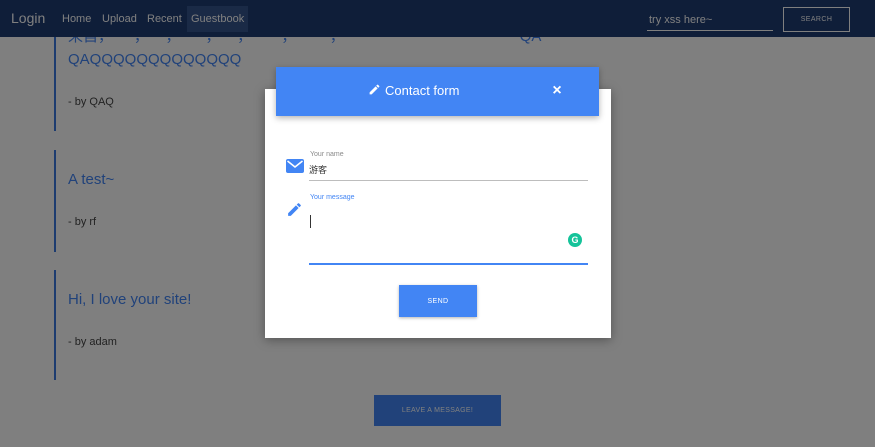  What do you see at coordinates (448, 234) in the screenshot?
I see `message-textarea` at bounding box center [448, 234].